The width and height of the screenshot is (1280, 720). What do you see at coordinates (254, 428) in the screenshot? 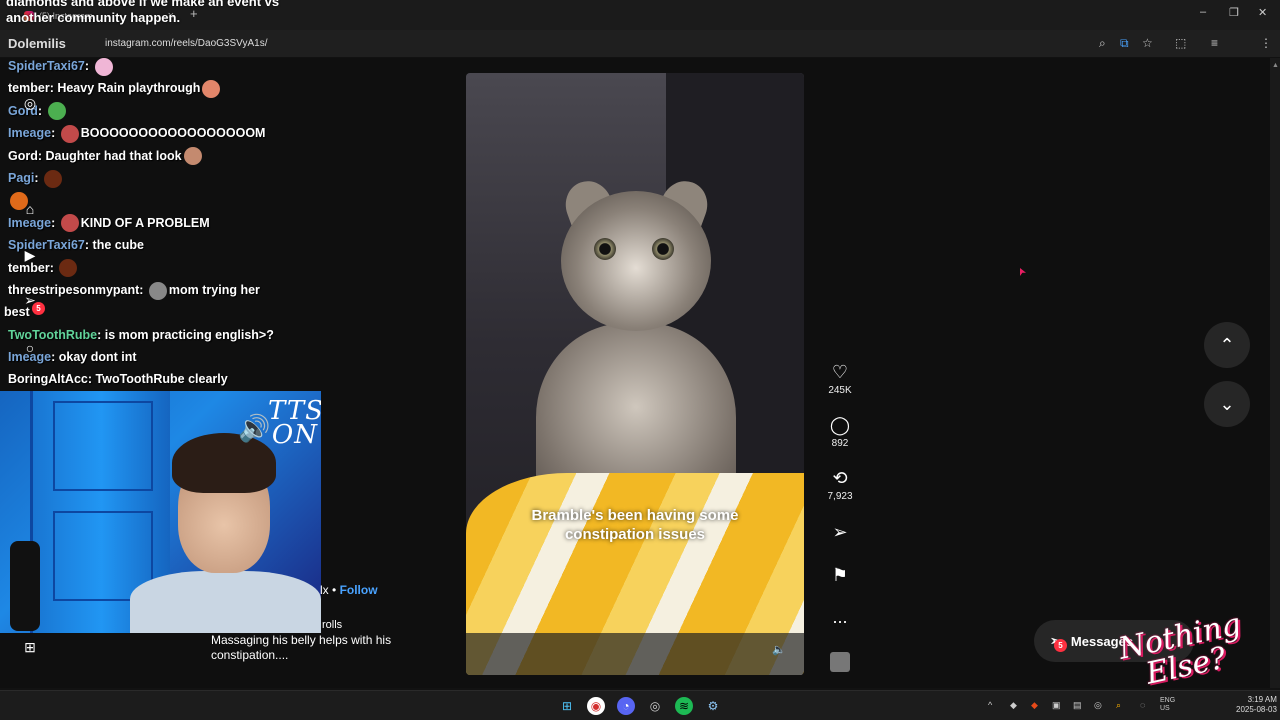
I see `speaker-icon: 🔊` at bounding box center [254, 428].